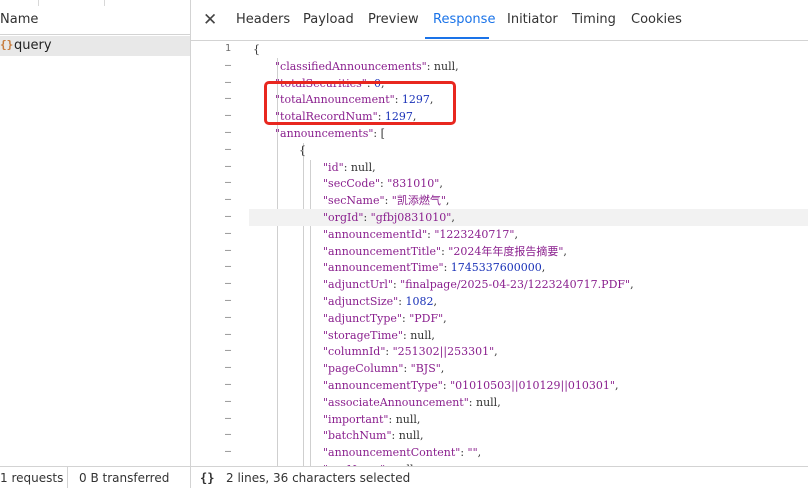 The height and width of the screenshot is (488, 808). I want to click on transferred-size: 0 B transferred, so click(124, 478).